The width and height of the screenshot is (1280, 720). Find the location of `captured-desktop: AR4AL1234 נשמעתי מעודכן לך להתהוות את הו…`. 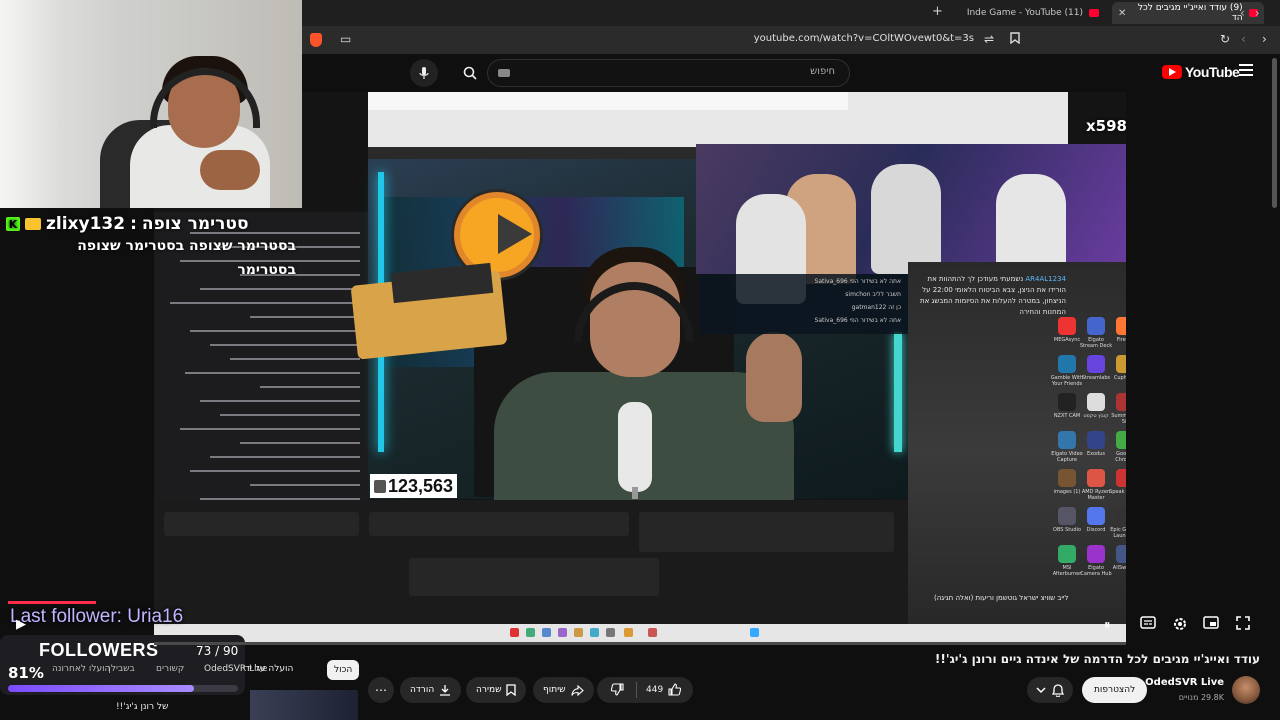

captured-desktop: AR4AL1234 נשמעתי מעודכן לך להתהוות את הו… is located at coordinates (1017, 452).